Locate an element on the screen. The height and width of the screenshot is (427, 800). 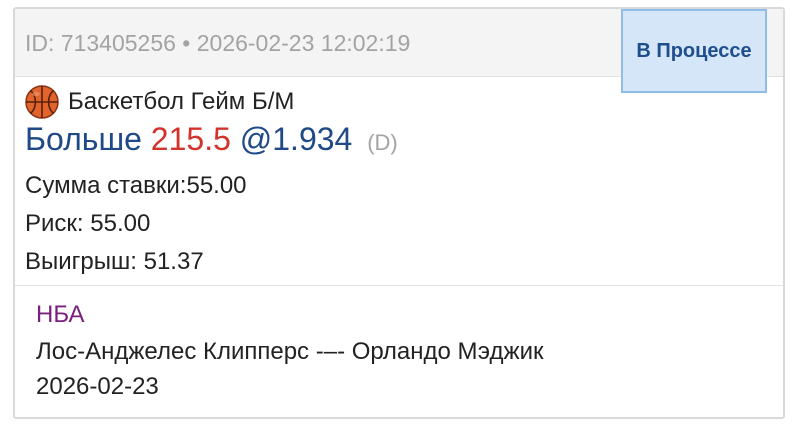
odds-value: @1.934 is located at coordinates (296, 139).